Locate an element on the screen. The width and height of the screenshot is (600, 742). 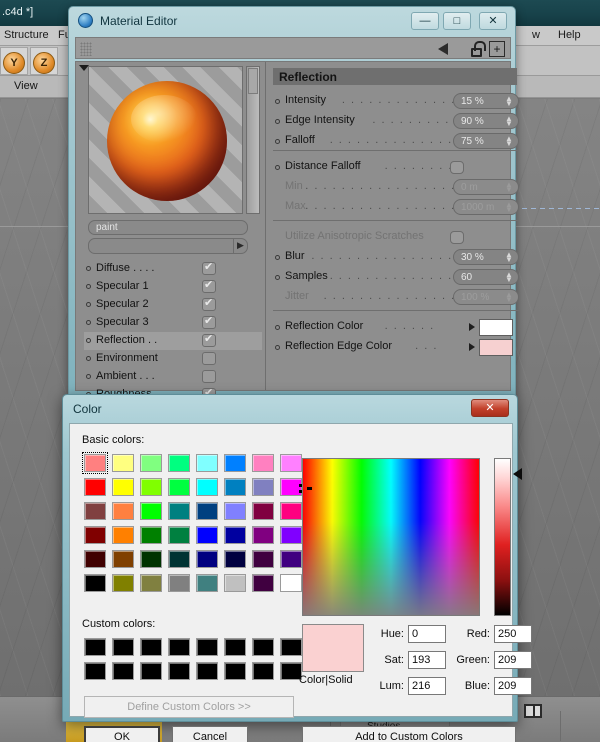
viewport-menu-view: View is located at coordinates (26, 86).